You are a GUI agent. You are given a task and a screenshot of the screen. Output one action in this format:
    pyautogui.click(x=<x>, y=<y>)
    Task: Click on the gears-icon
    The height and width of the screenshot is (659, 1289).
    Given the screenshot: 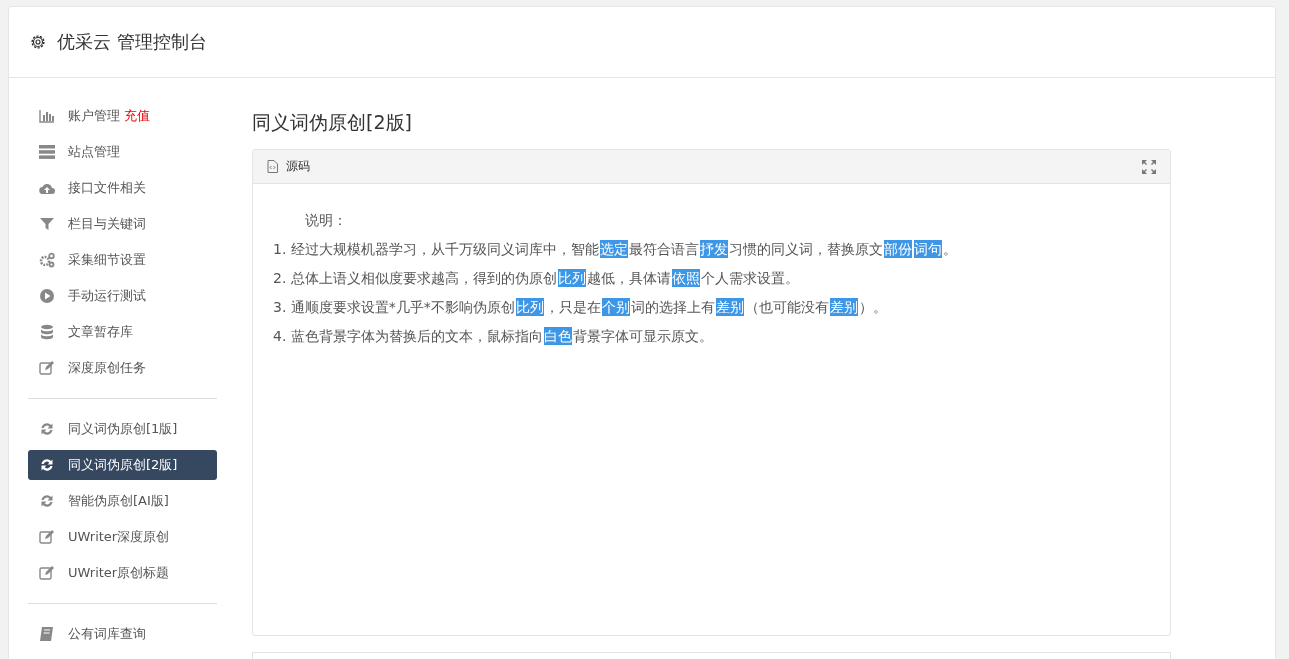 What is the action you would take?
    pyautogui.click(x=47, y=260)
    